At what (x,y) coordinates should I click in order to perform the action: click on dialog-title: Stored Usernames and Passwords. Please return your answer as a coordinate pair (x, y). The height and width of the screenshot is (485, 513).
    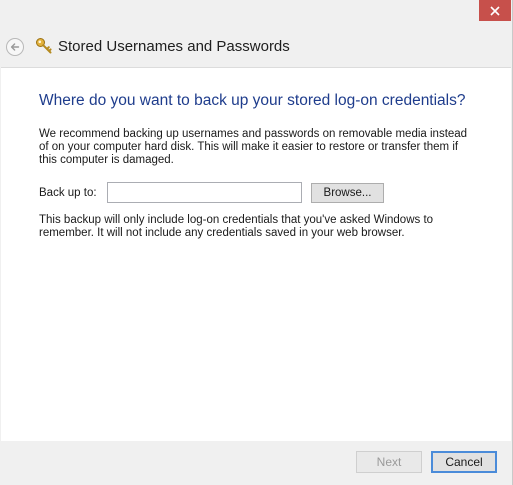
    Looking at the image, I should click on (174, 46).